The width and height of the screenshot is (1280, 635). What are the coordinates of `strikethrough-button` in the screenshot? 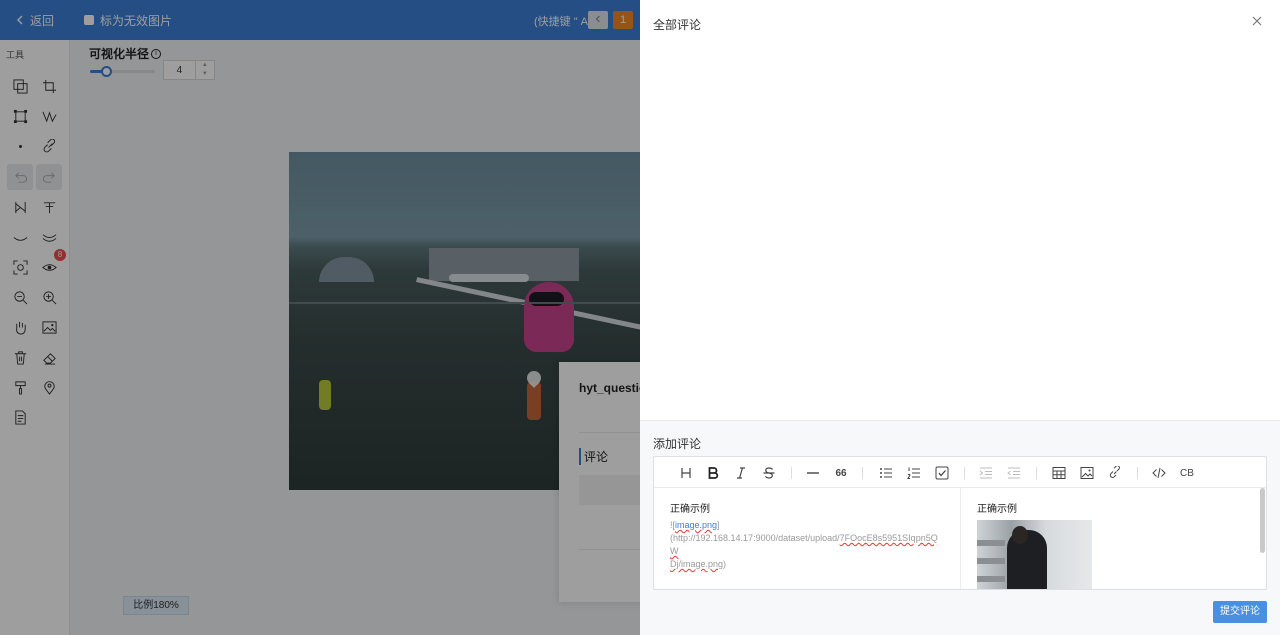 It's located at (769, 473).